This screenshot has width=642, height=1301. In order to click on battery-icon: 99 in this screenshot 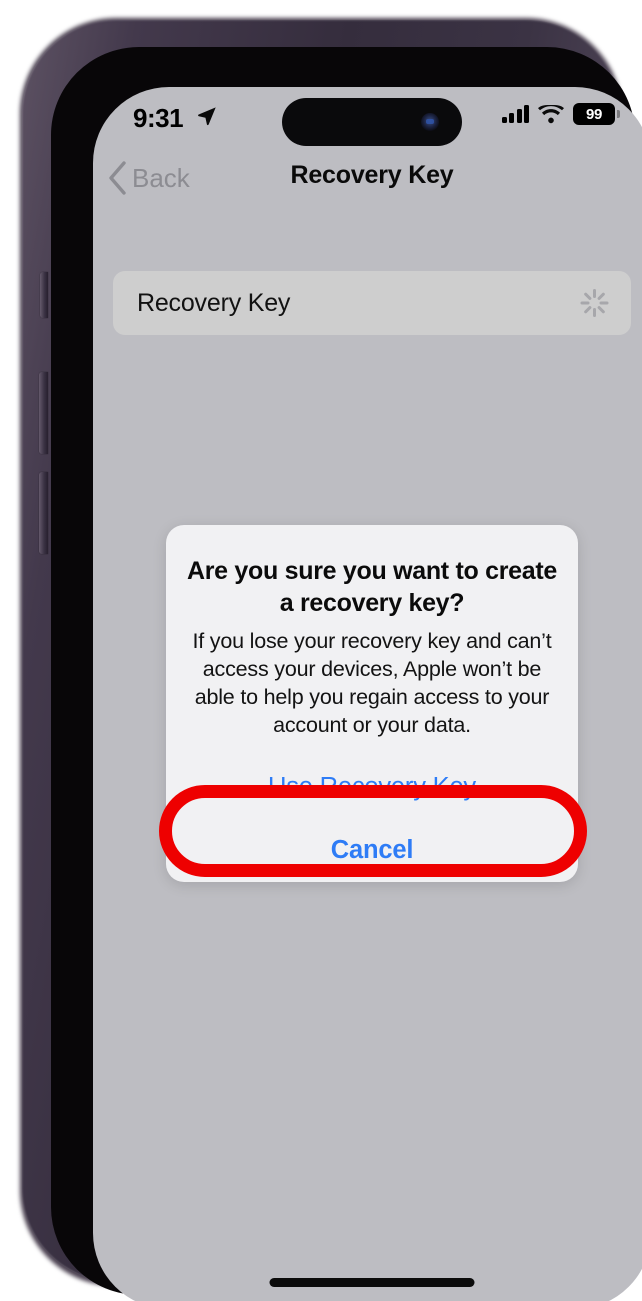, I will do `click(596, 114)`.